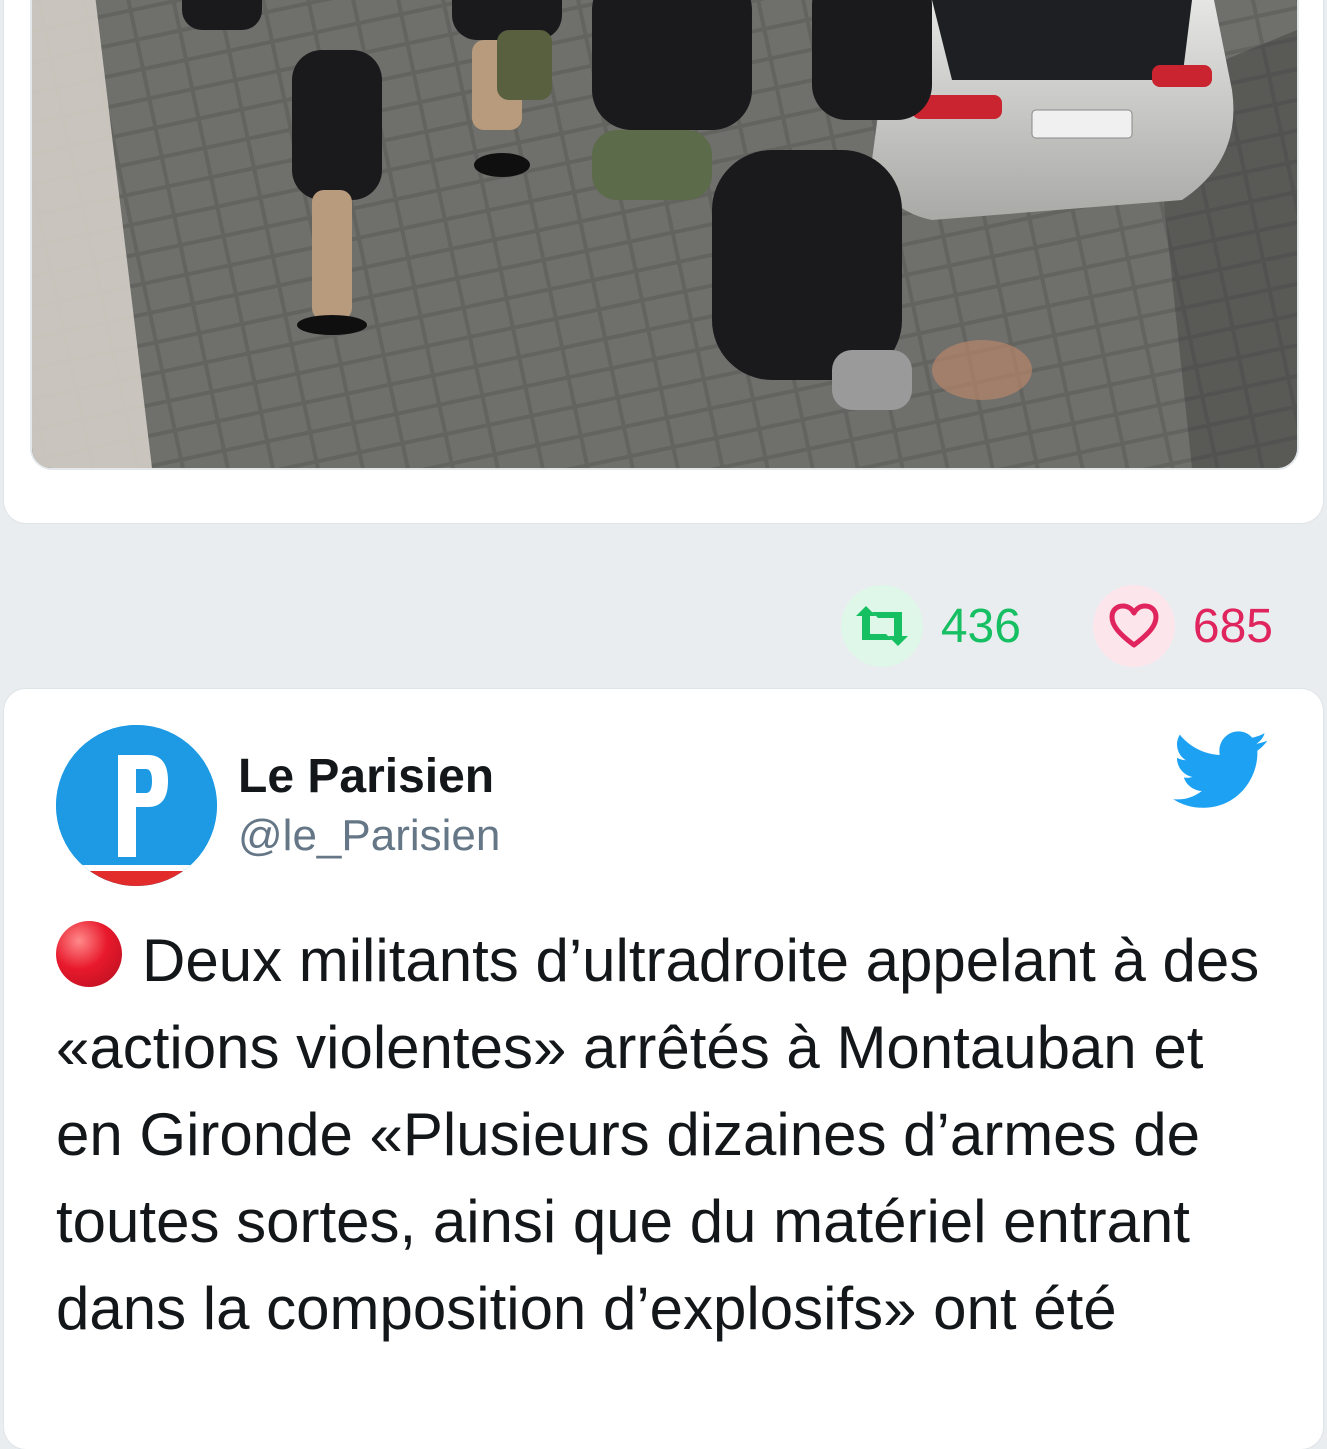  I want to click on avatar, so click(136, 805).